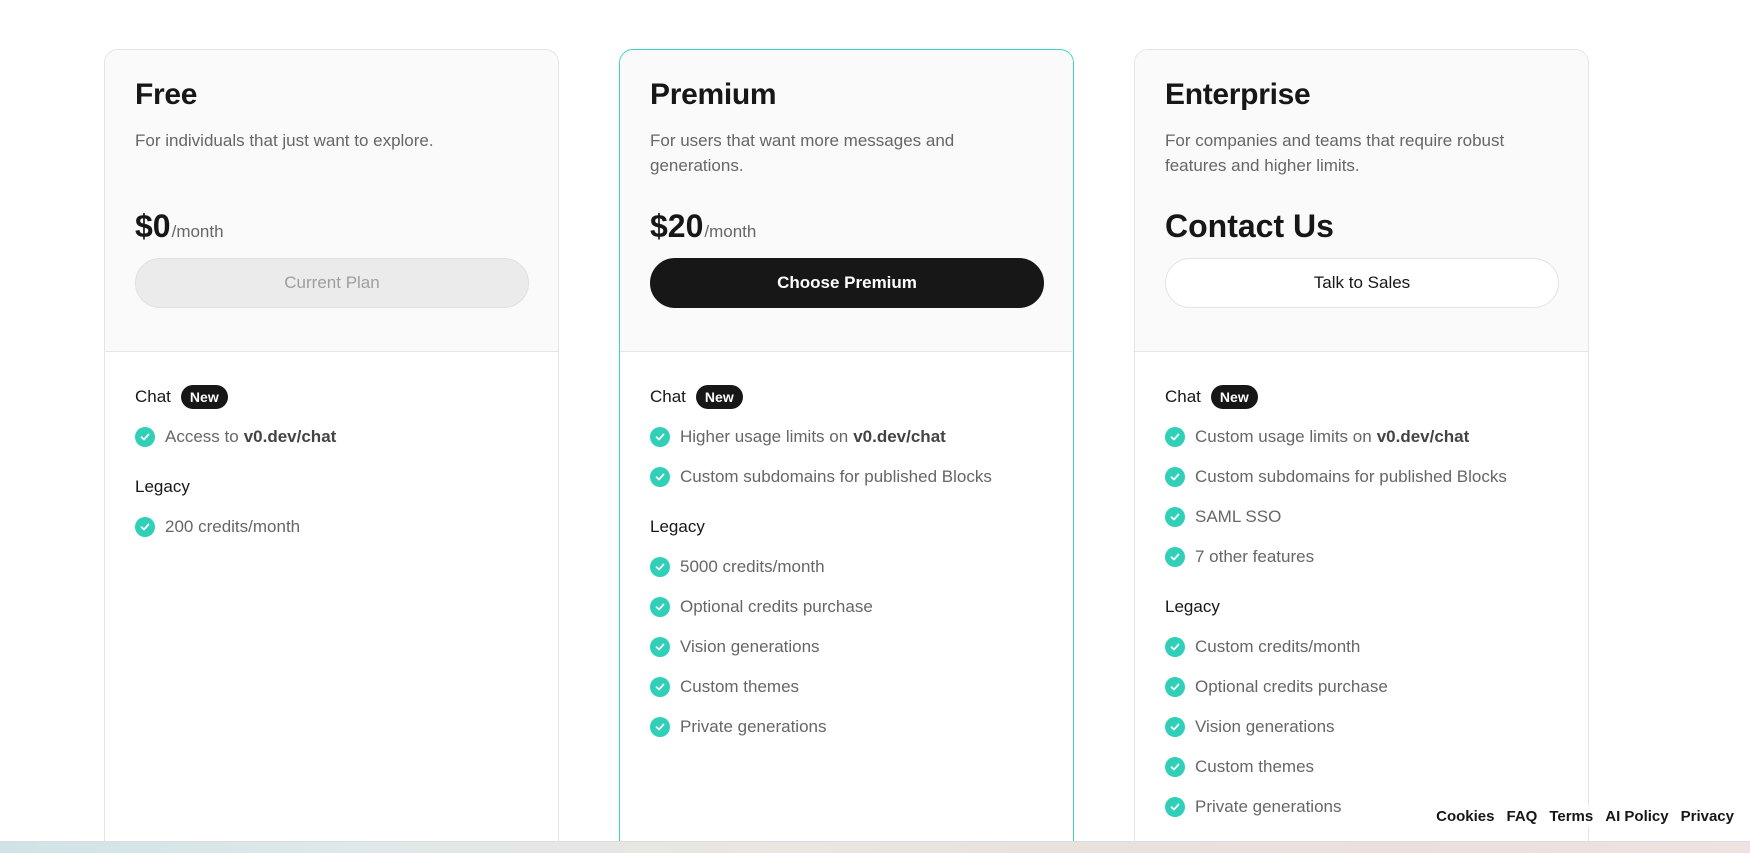 The width and height of the screenshot is (1750, 853). What do you see at coordinates (677, 226) in the screenshot?
I see `plan-price: $20` at bounding box center [677, 226].